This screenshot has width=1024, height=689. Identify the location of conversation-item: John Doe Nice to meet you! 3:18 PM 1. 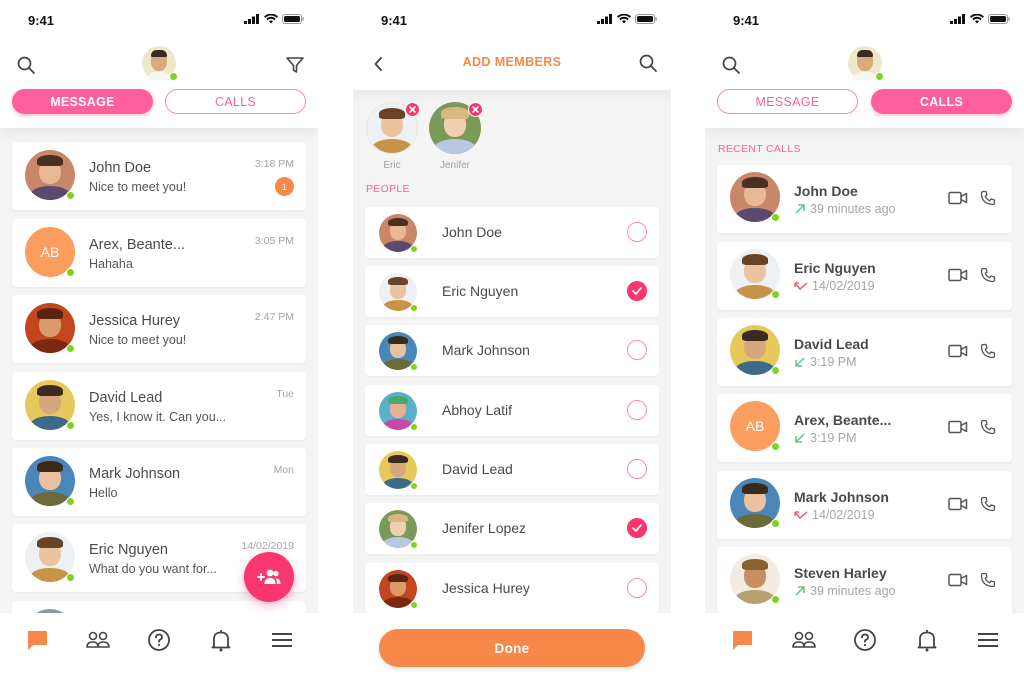
(159, 176).